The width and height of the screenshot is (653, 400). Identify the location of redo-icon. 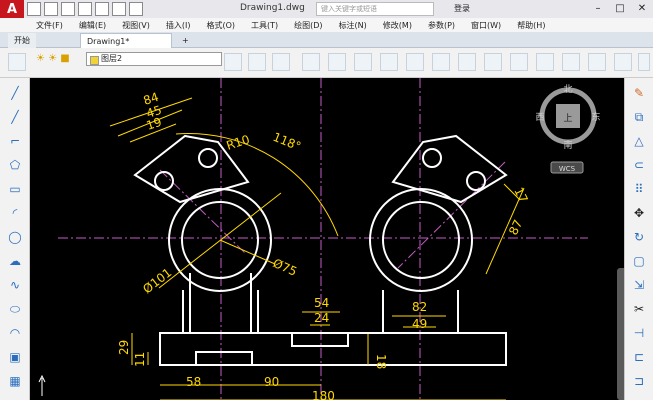
(136, 9).